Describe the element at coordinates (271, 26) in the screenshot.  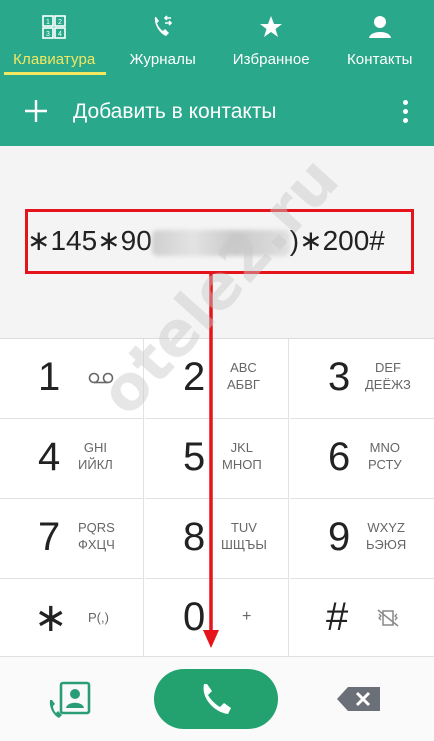
I see `star-icon` at that location.